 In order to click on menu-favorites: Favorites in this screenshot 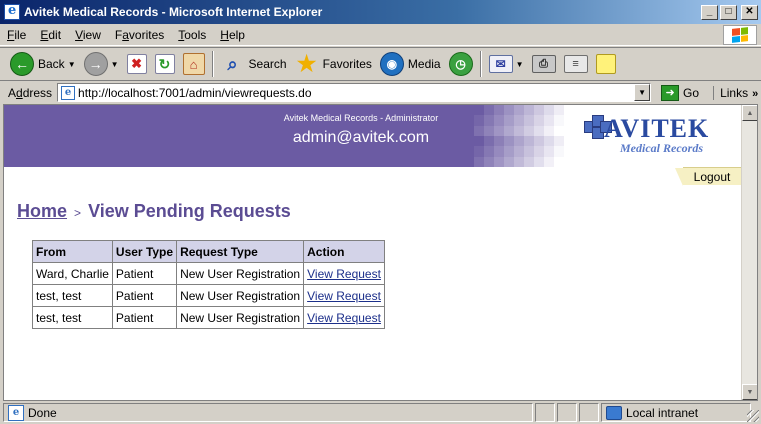, I will do `click(139, 35)`.